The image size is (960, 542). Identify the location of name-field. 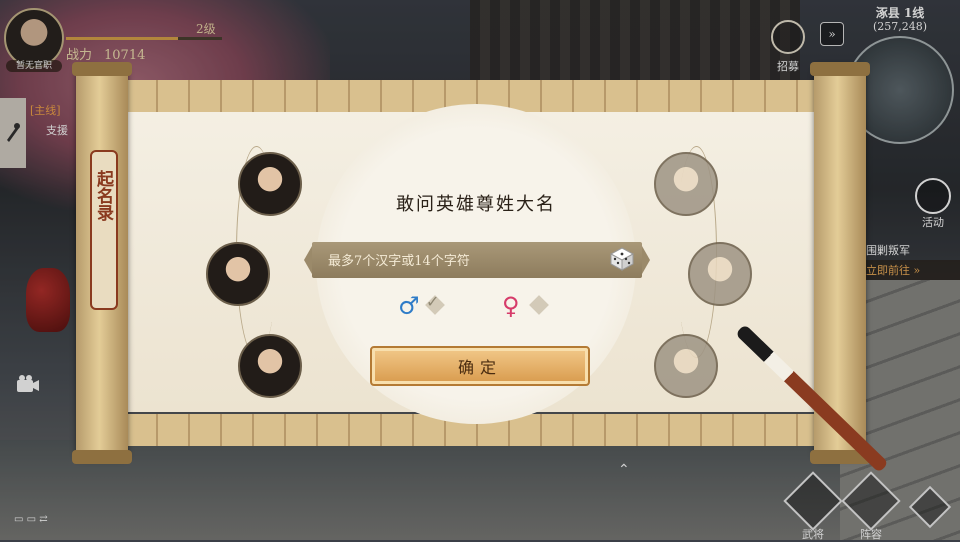
(477, 260).